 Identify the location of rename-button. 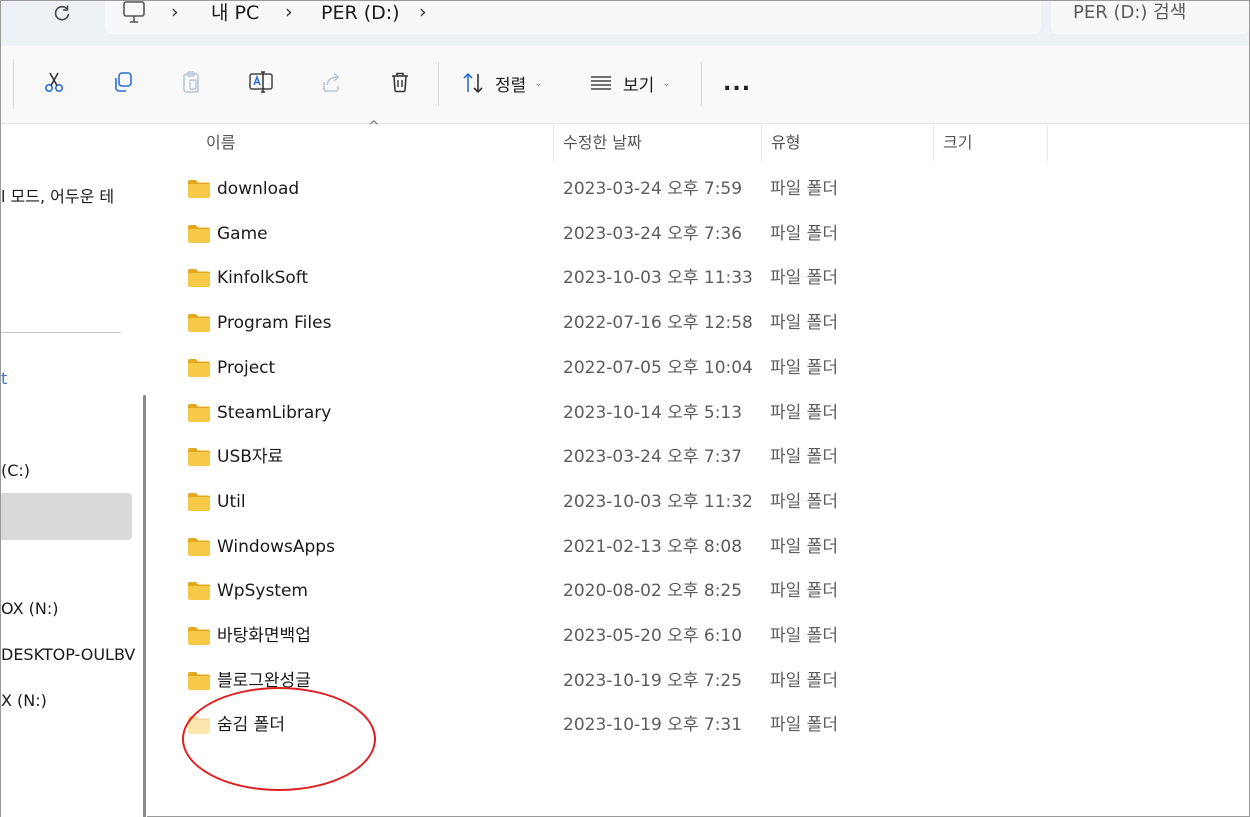
(261, 82).